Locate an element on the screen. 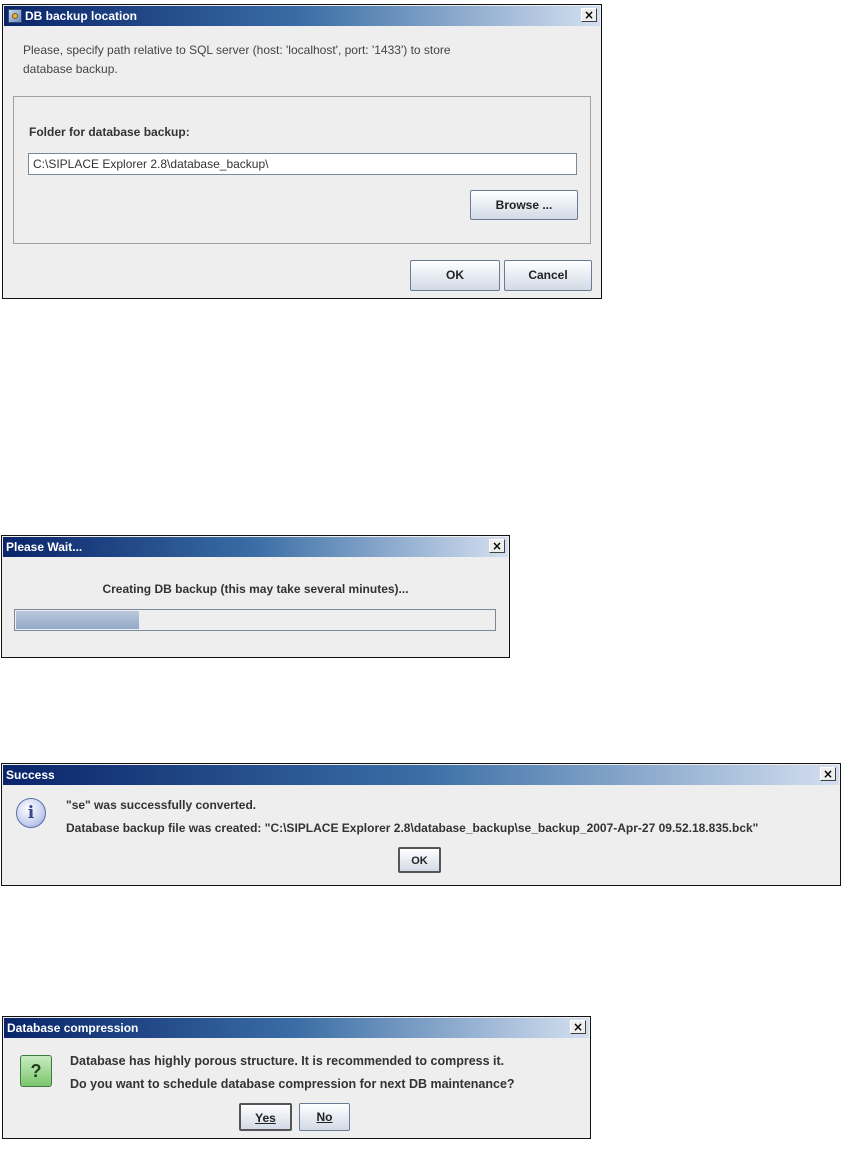 Image resolution: width=842 pixels, height=1154 pixels. yes-label: Yes is located at coordinates (265, 1118).